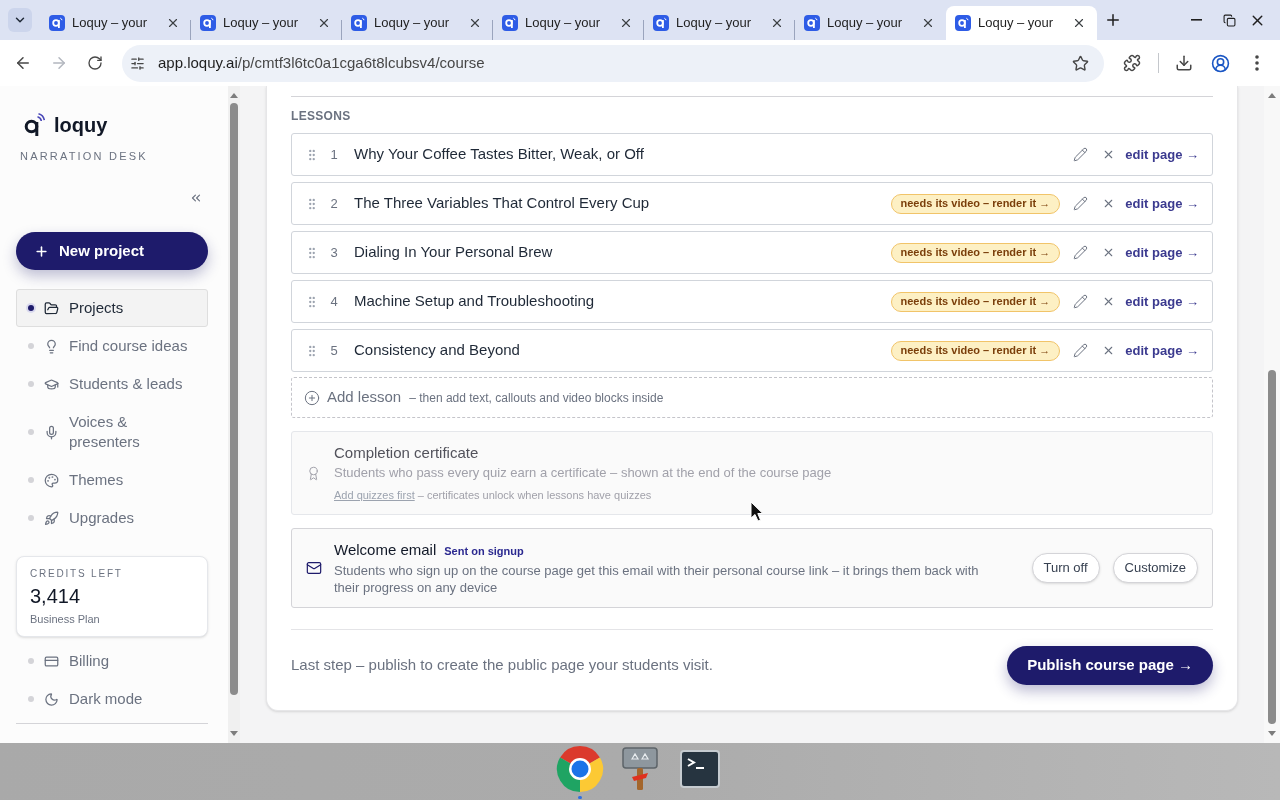 This screenshot has width=1280, height=800. I want to click on chrome-logo-icon, so click(580, 769).